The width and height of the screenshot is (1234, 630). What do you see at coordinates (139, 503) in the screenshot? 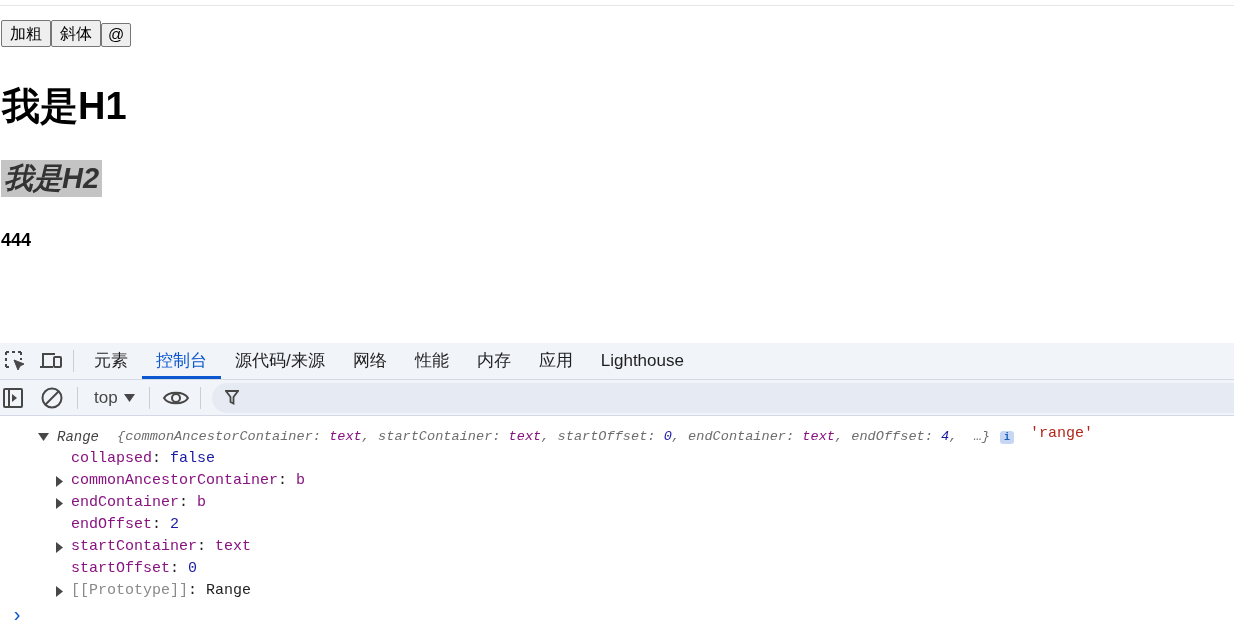
I see `property-line: endContainer: b` at bounding box center [139, 503].